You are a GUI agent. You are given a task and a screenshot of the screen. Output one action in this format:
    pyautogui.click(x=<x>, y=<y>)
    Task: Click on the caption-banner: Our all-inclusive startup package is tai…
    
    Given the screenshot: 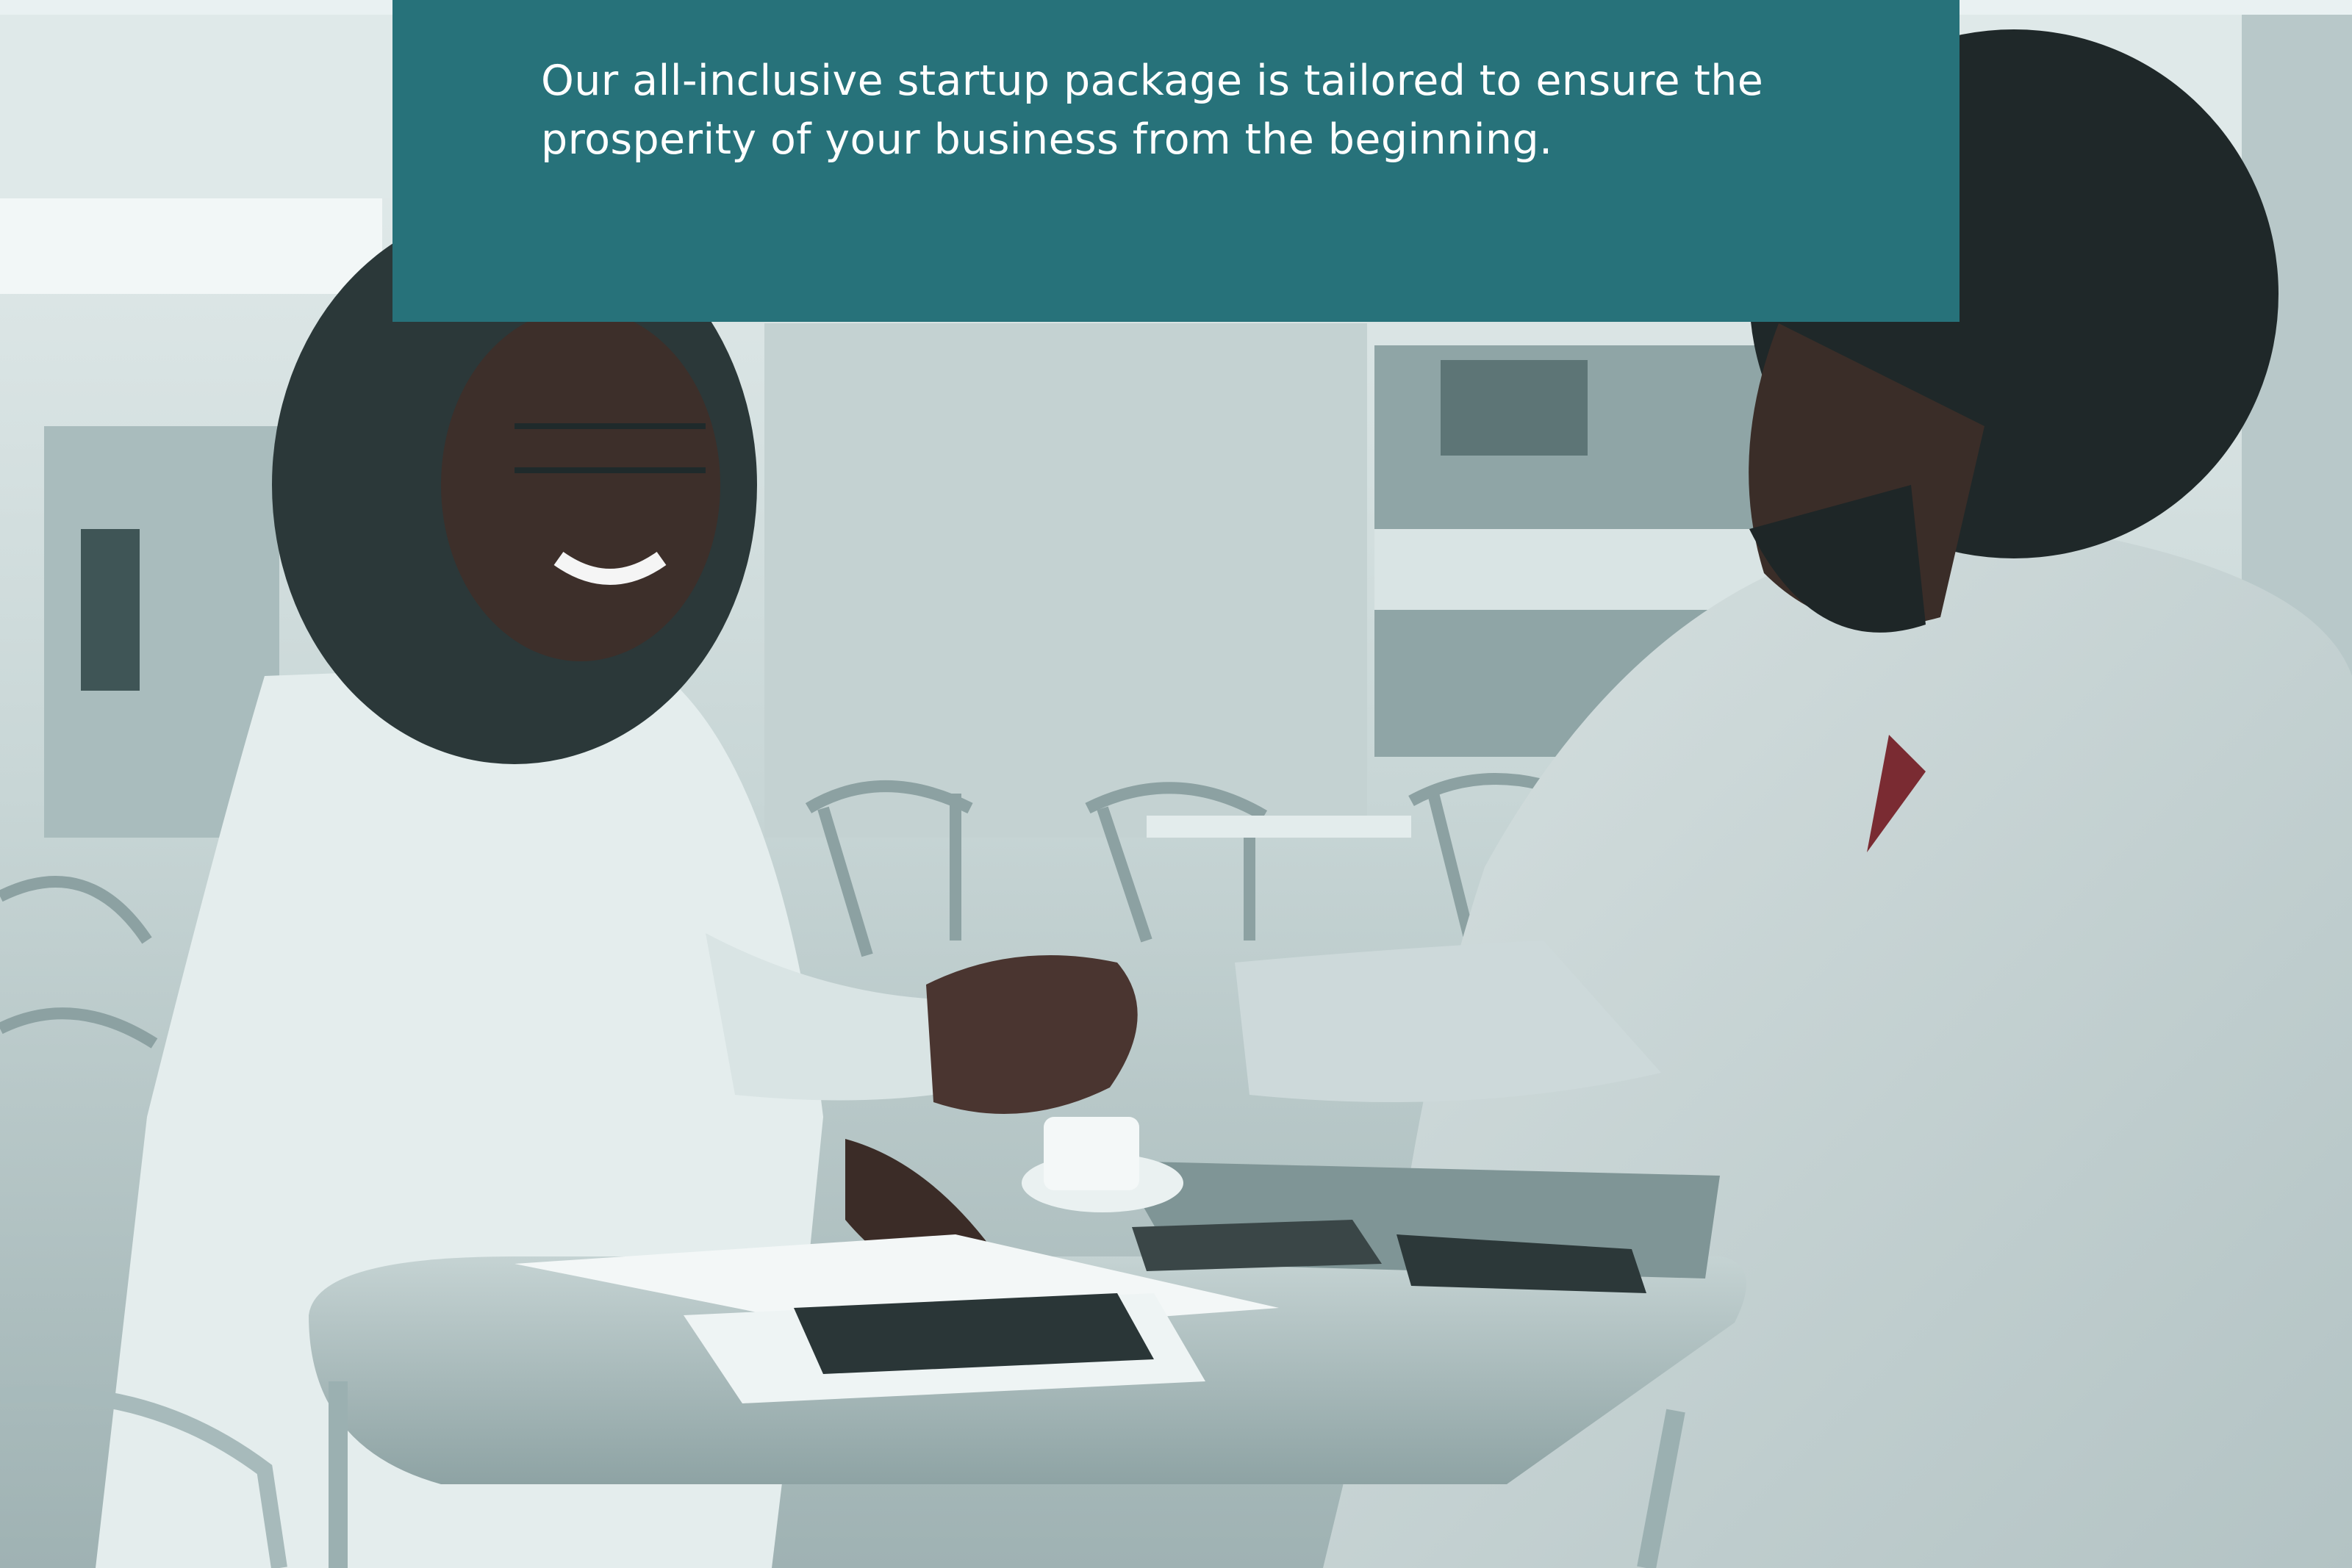 What is the action you would take?
    pyautogui.click(x=1176, y=161)
    